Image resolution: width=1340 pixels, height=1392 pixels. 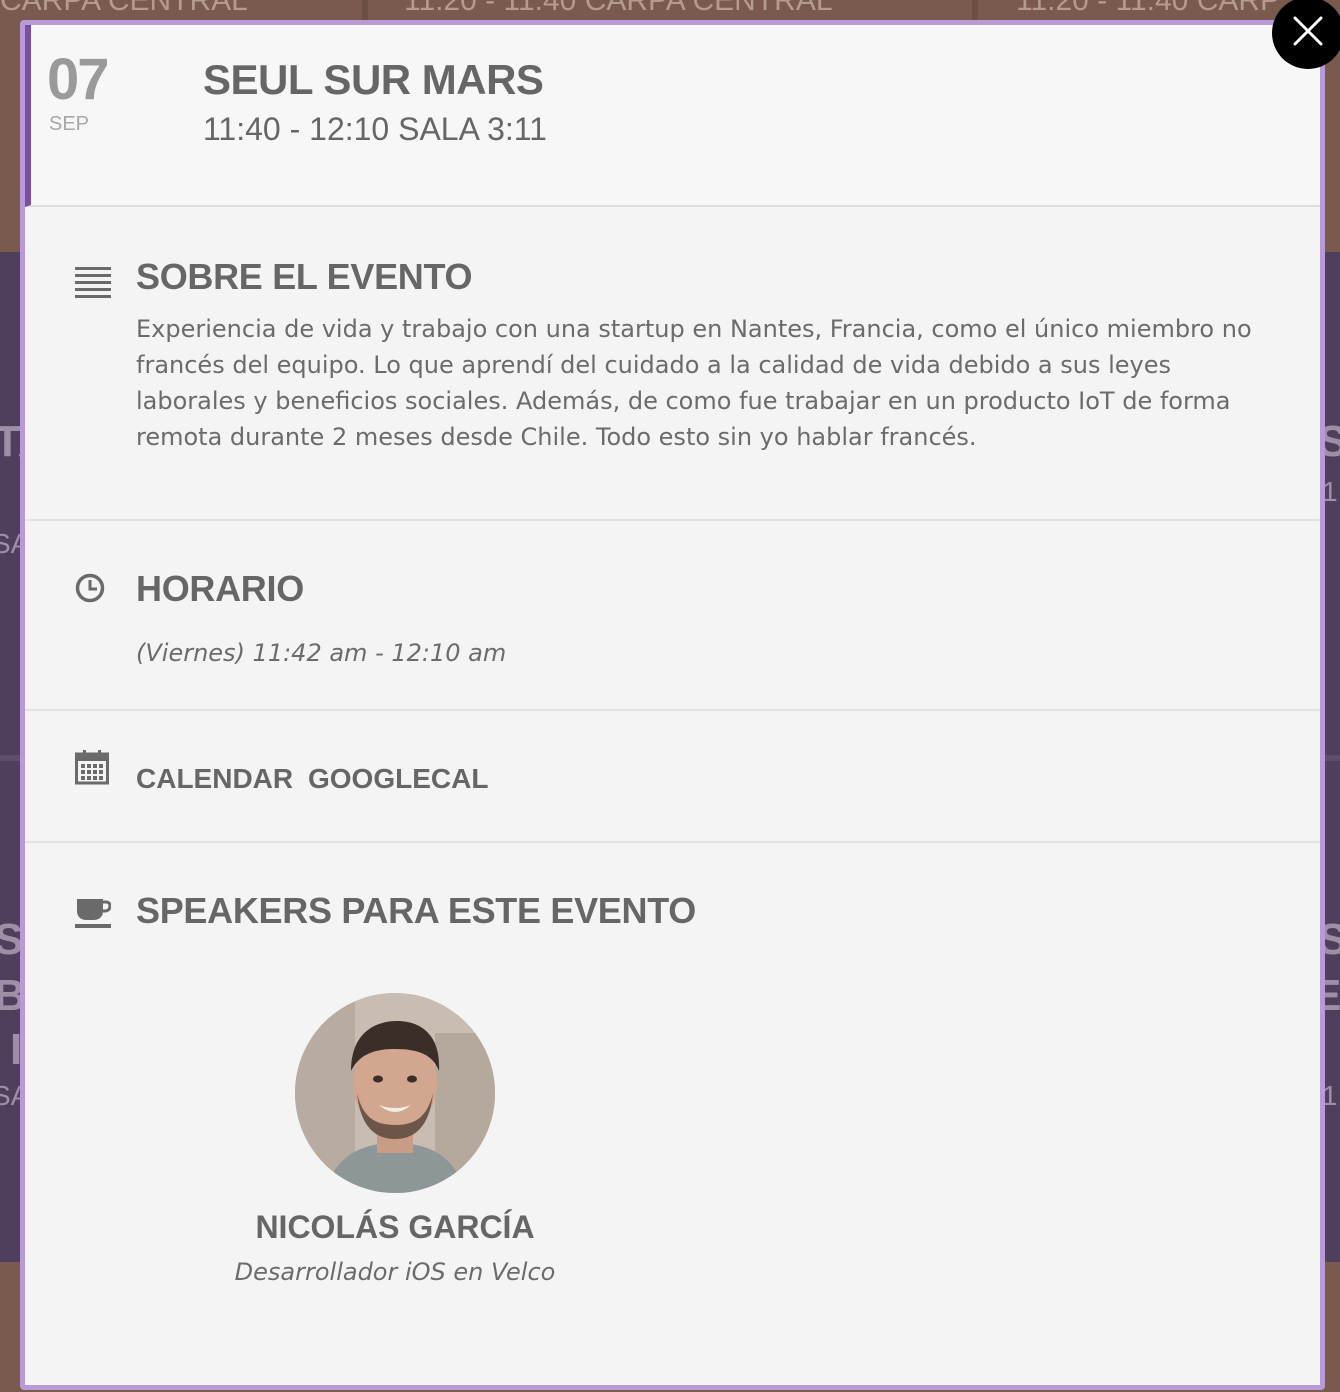 I want to click on speaker-avatar, so click(x=395, y=1093).